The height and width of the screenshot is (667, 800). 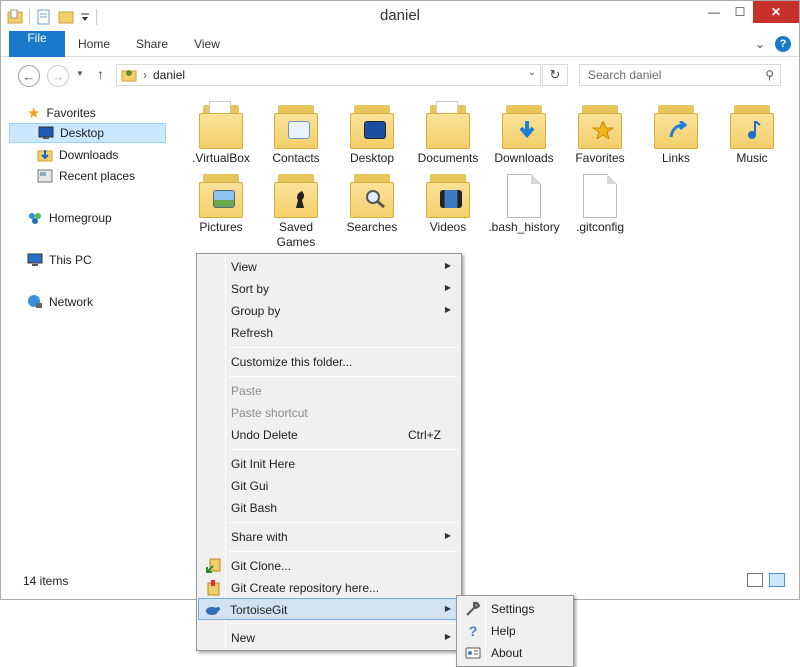 What do you see at coordinates (300, 199) in the screenshot?
I see `chess-piece-icon` at bounding box center [300, 199].